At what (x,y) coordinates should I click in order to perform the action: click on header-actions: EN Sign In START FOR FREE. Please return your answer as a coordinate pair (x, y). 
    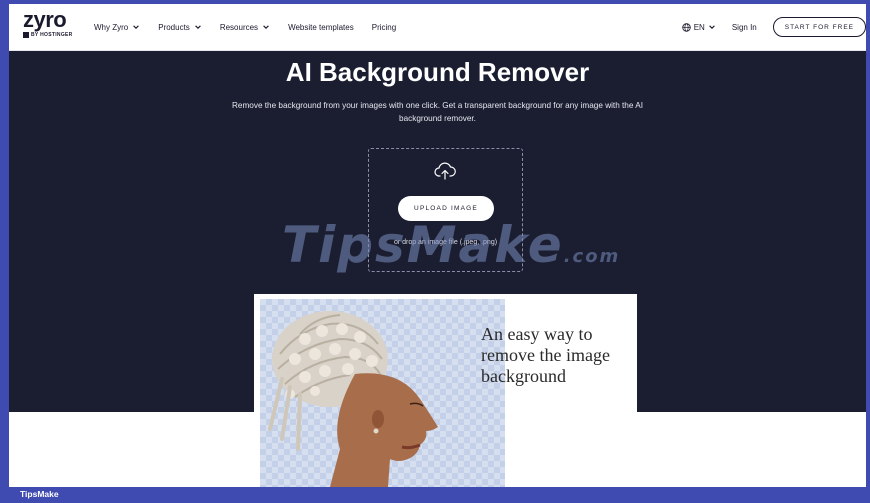
    Looking at the image, I should click on (773, 27).